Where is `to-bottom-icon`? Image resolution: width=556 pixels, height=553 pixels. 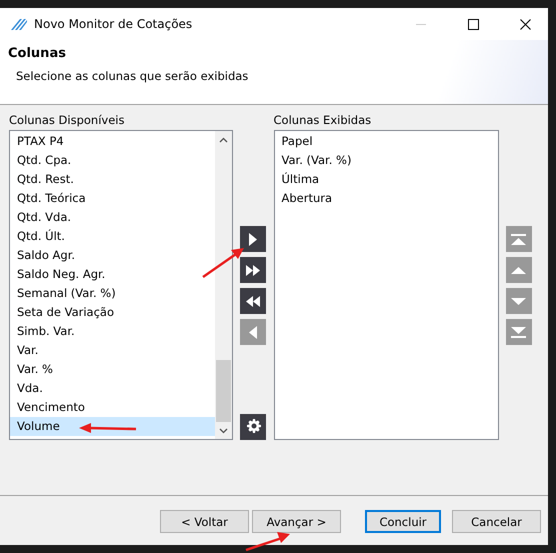 to-bottom-icon is located at coordinates (518, 332).